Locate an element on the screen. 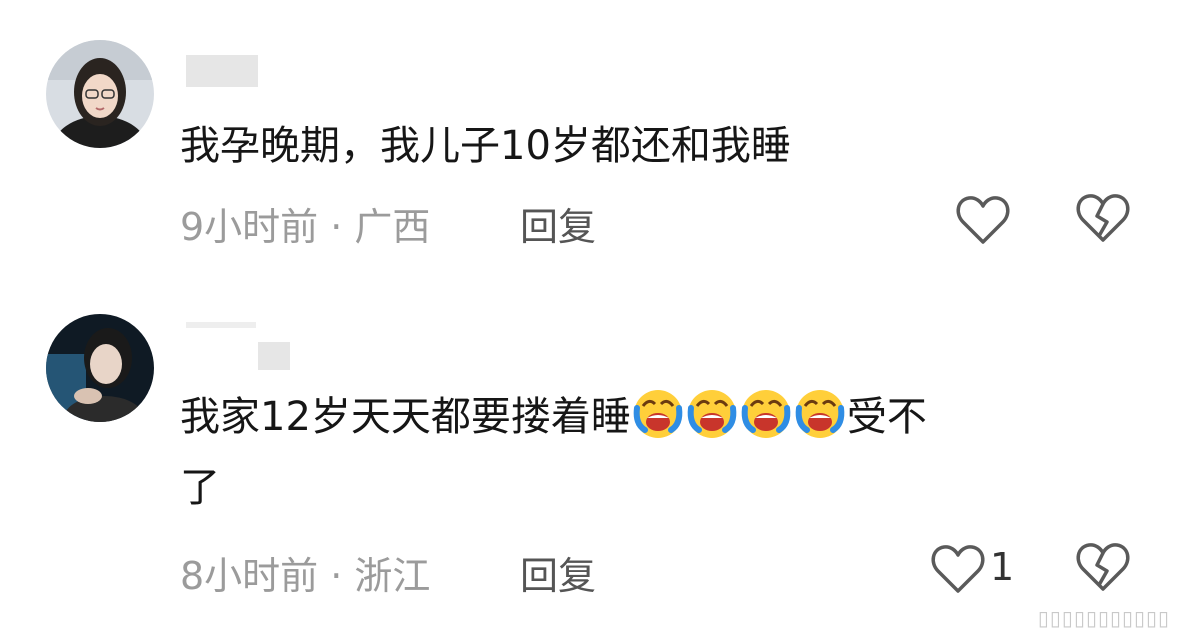 Image resolution: width=1178 pixels, height=638 pixels. comment-text: 我孕晚期，我儿子10岁都还和我睡 is located at coordinates (485, 146).